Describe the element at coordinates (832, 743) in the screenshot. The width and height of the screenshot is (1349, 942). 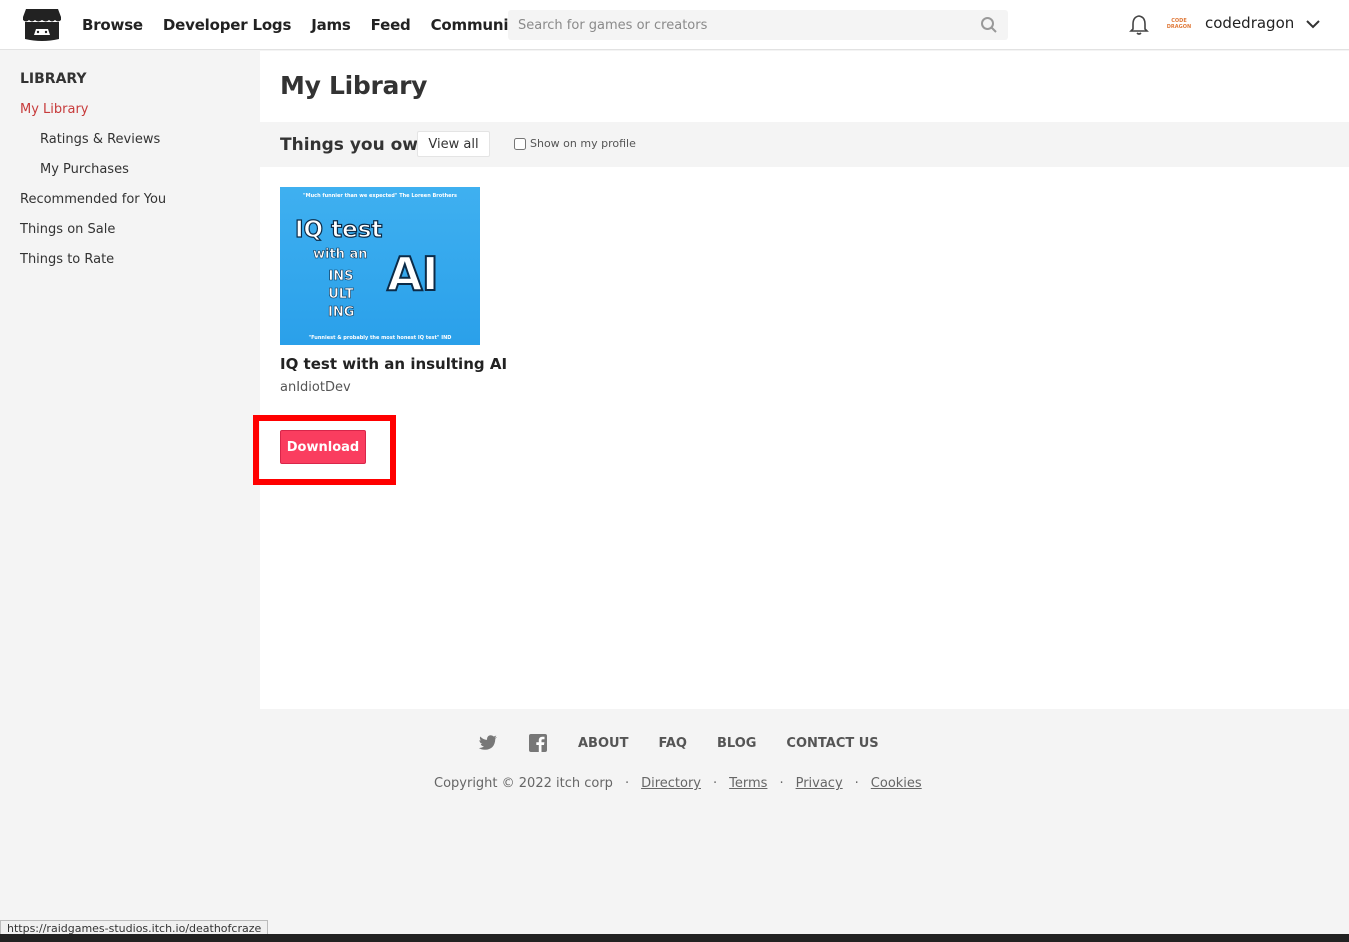
I see `footer-link-contact: CONTACT US` at that location.